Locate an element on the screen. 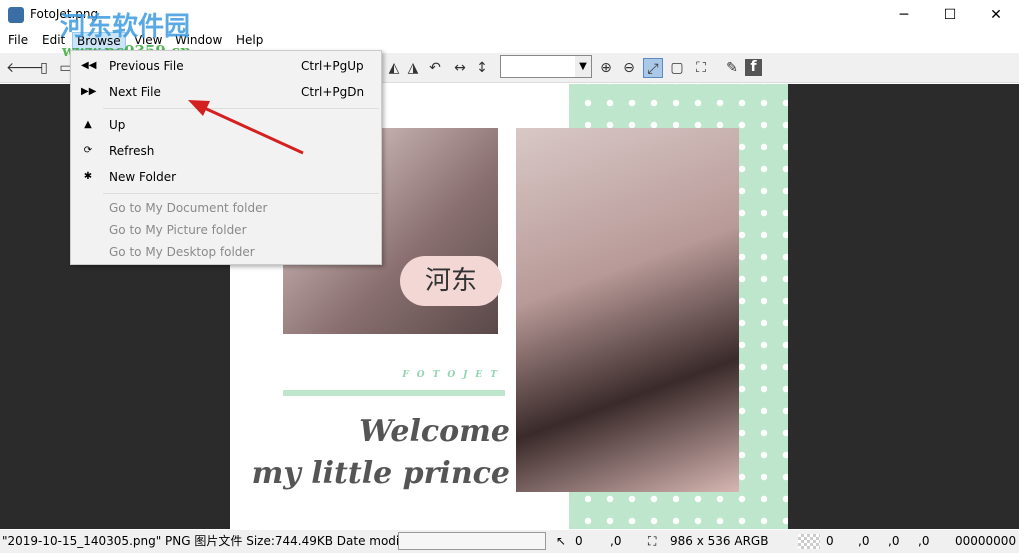  menu-item-next-file: ▶▶ Next File Ctrl+PgDn is located at coordinates (226, 92).